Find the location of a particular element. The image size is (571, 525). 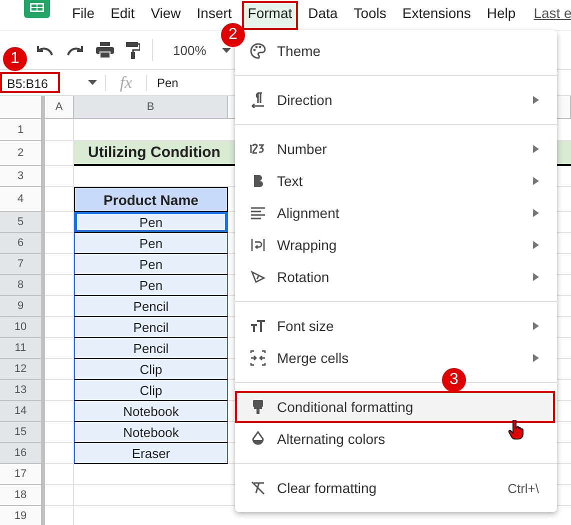

menu-option: Wrapping is located at coordinates (396, 245).